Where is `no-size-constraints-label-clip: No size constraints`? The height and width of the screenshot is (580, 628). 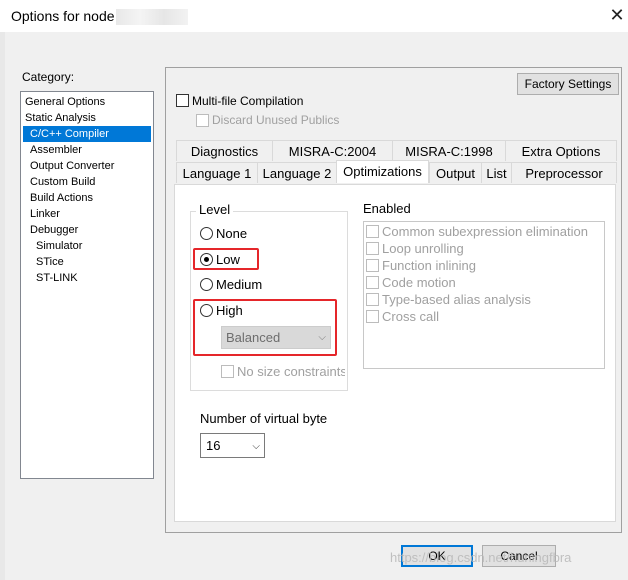
no-size-constraints-label-clip: No size constraints is located at coordinates (291, 371).